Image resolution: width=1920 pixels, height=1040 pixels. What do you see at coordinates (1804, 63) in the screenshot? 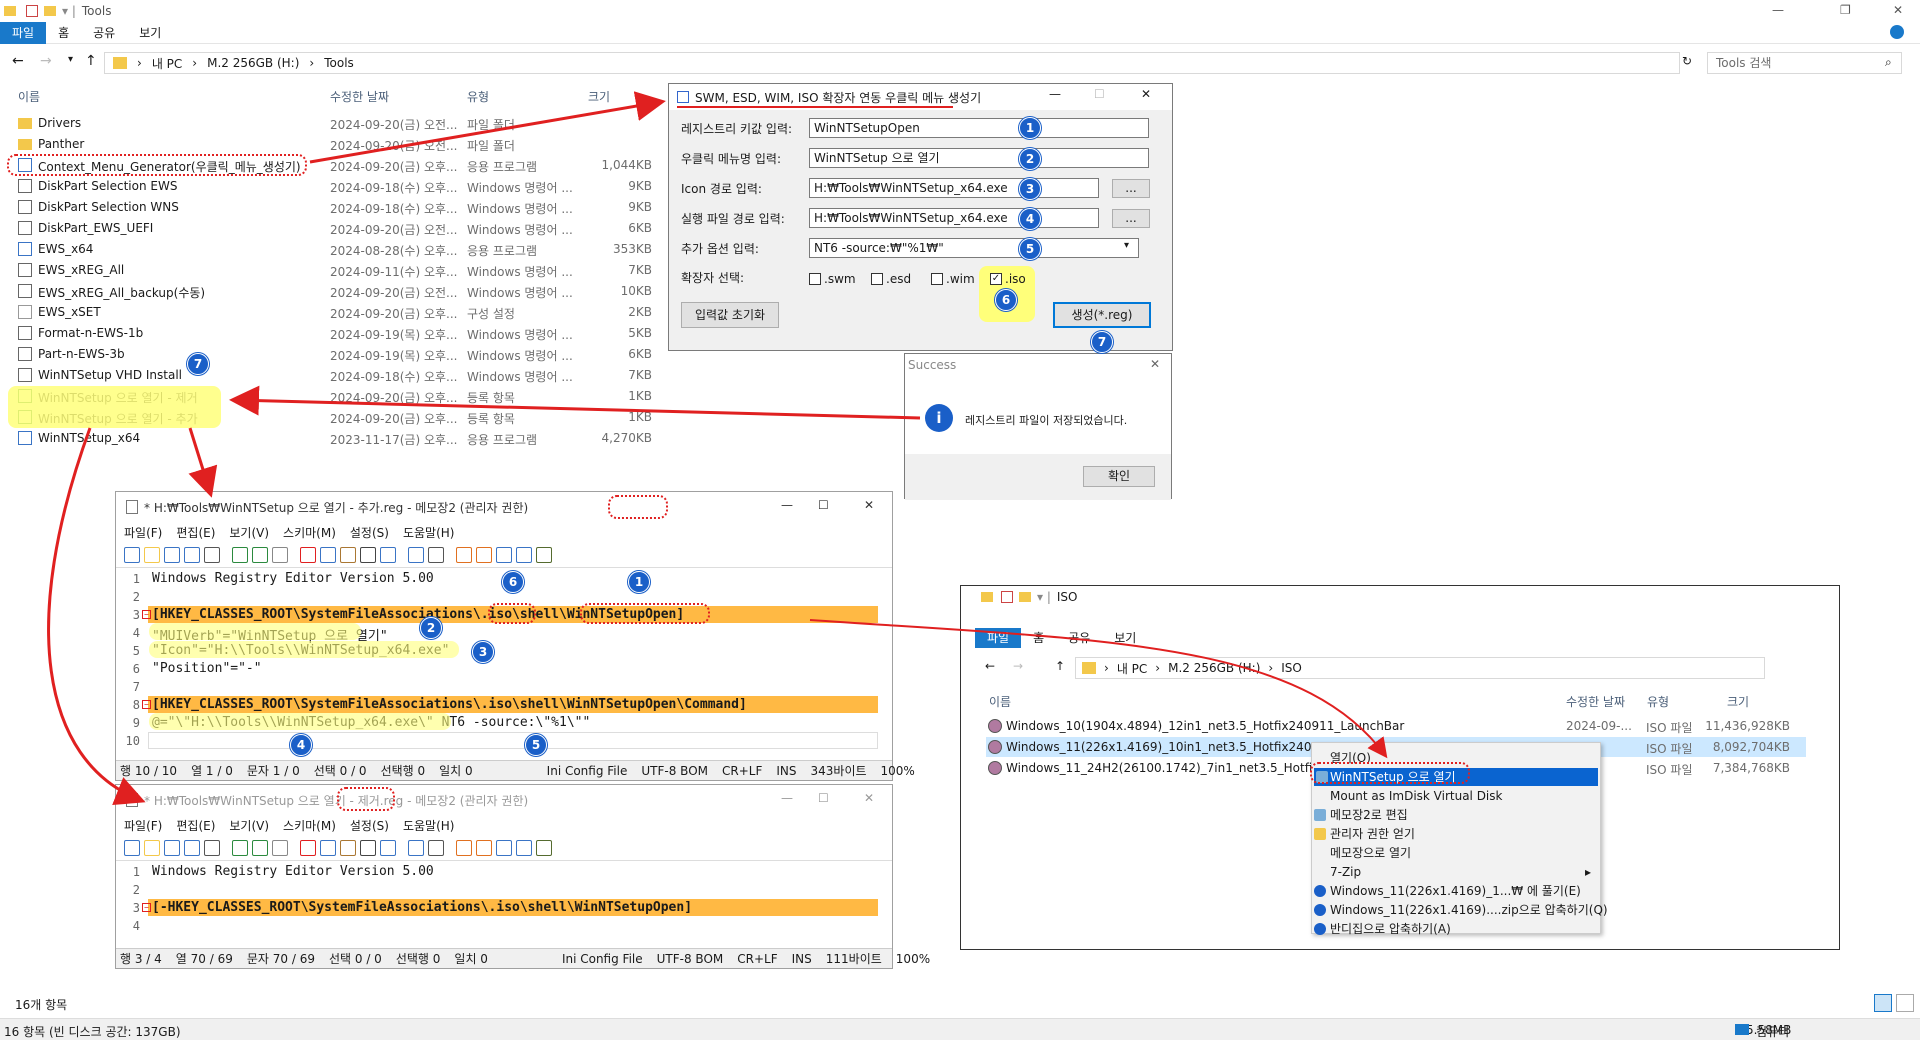
I see `search-input: Tools 검색` at bounding box center [1804, 63].